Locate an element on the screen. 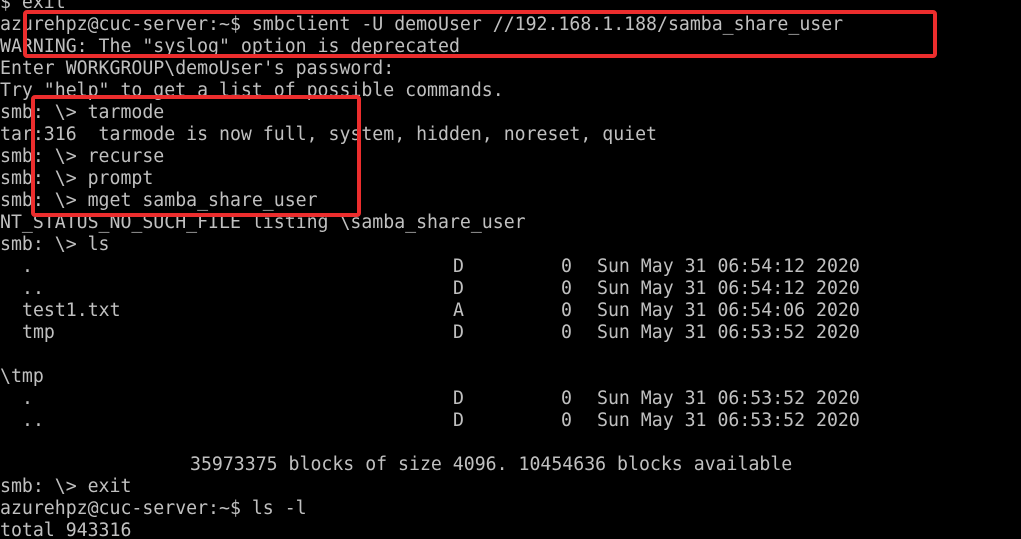 The image size is (1021, 539). smb-command-prompt: smb: \> prompt is located at coordinates (77, 178).